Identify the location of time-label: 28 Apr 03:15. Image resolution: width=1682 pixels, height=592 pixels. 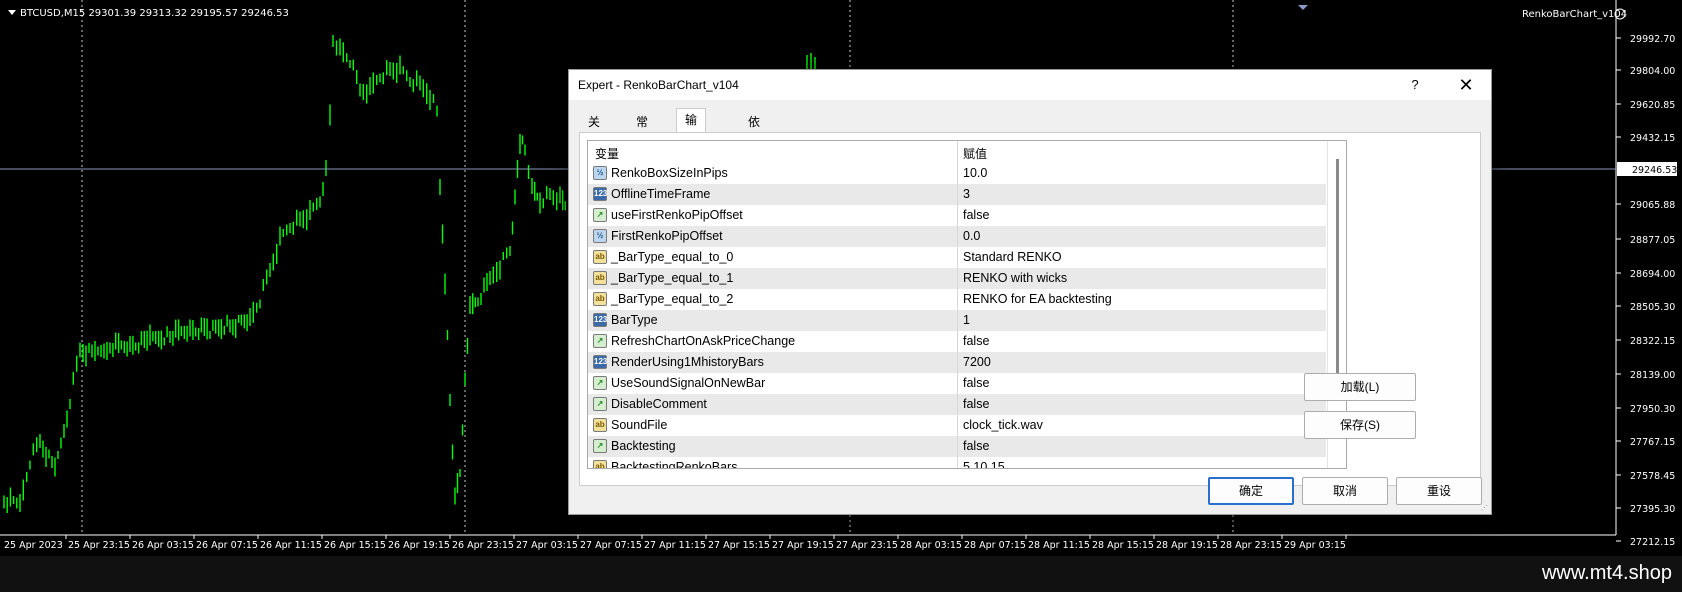
(931, 545).